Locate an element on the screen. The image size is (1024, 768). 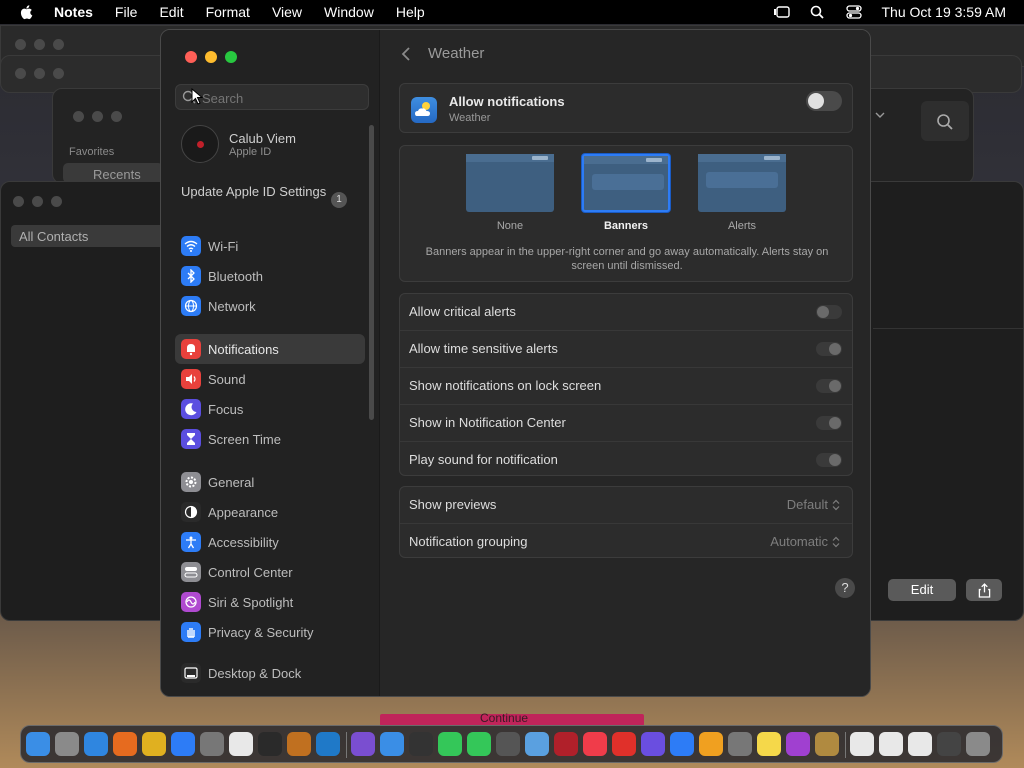
menu-app-notes: Notes is located at coordinates (73, 12).